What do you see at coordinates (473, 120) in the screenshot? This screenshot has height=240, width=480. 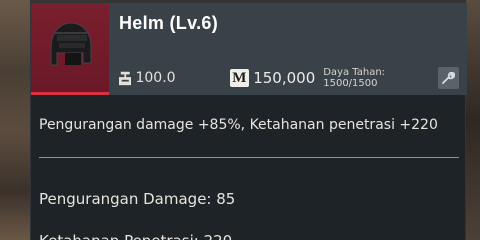 I see `background-scene-right` at bounding box center [473, 120].